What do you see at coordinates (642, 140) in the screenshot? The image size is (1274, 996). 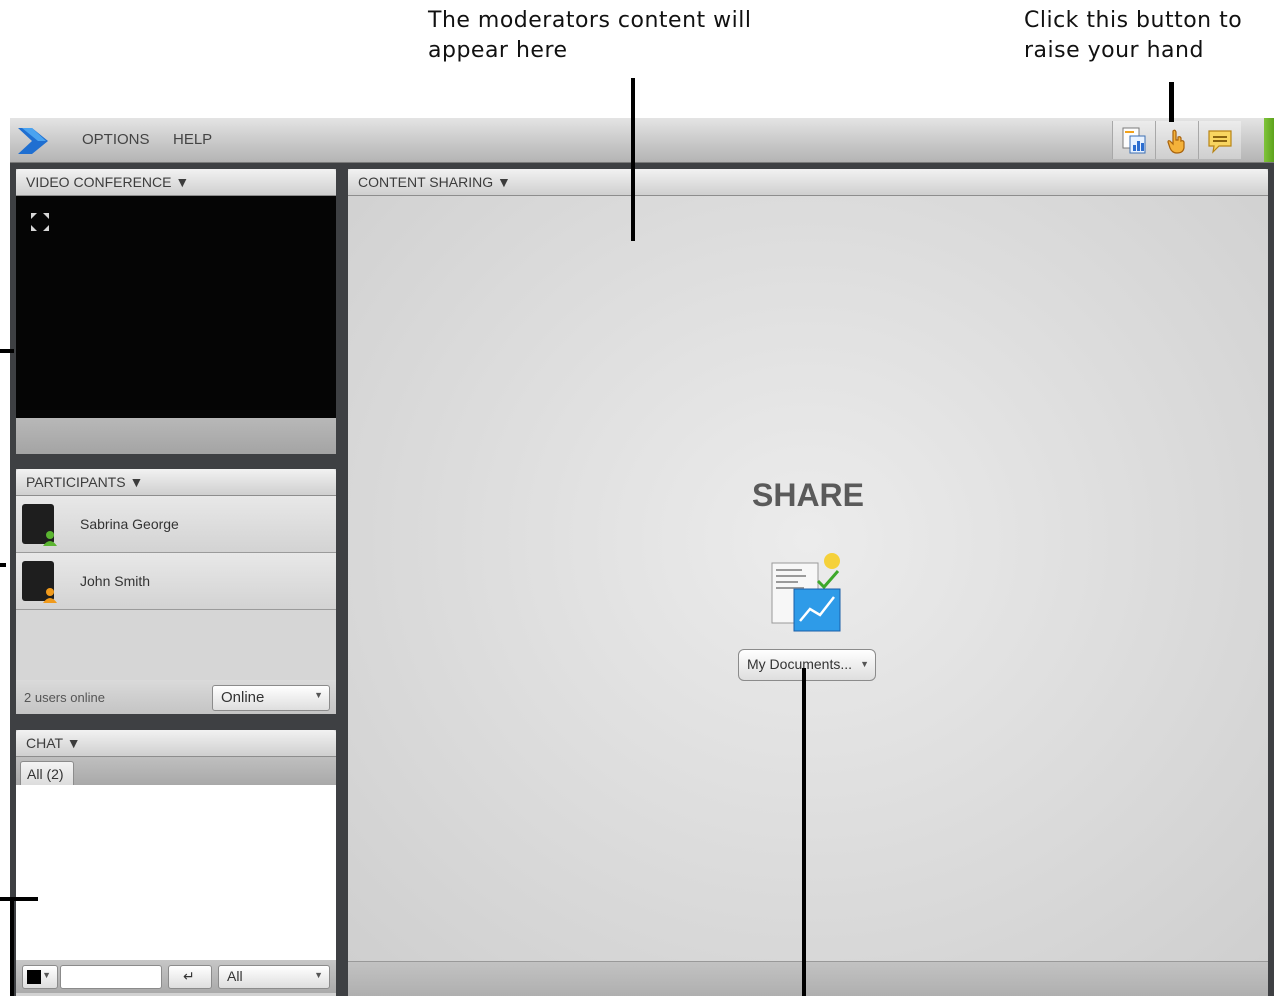 I see `menu-bar: OPTIONS HELP` at bounding box center [642, 140].